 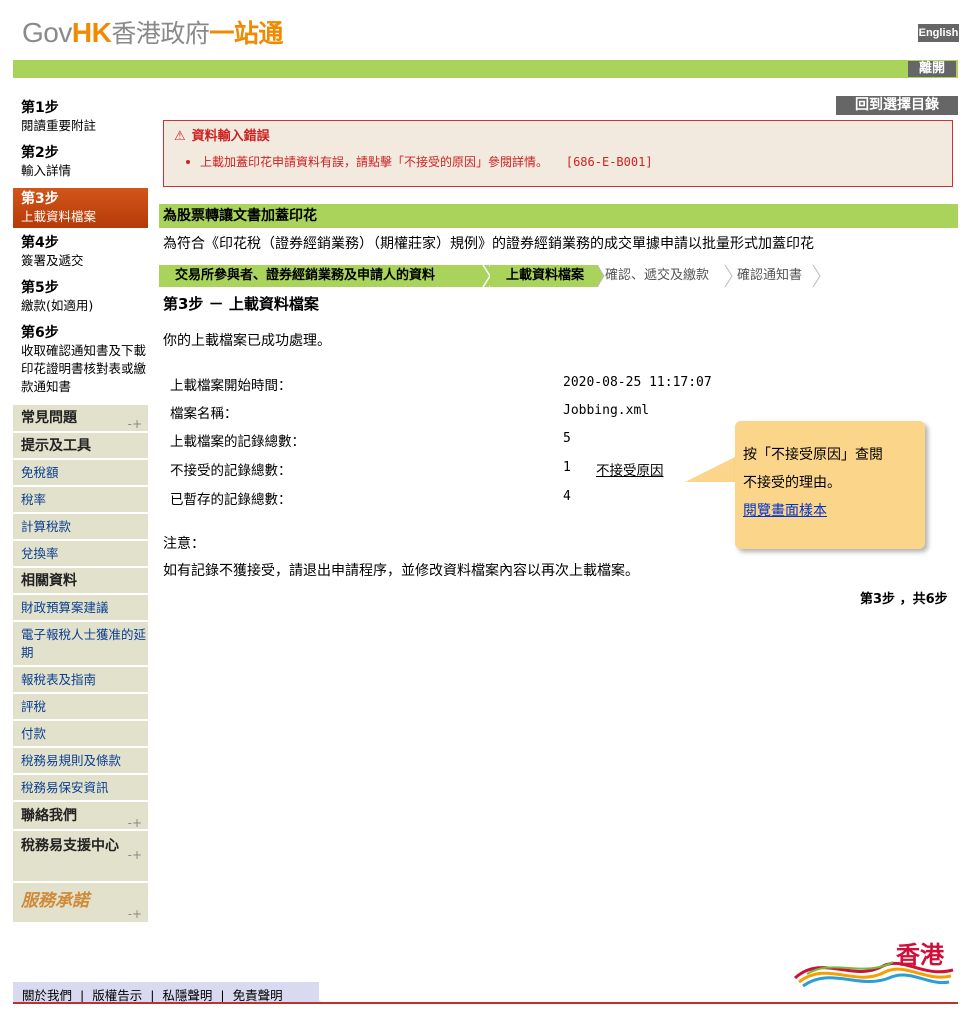 What do you see at coordinates (567, 496) in the screenshot?
I see `row-value-saved-records: 4` at bounding box center [567, 496].